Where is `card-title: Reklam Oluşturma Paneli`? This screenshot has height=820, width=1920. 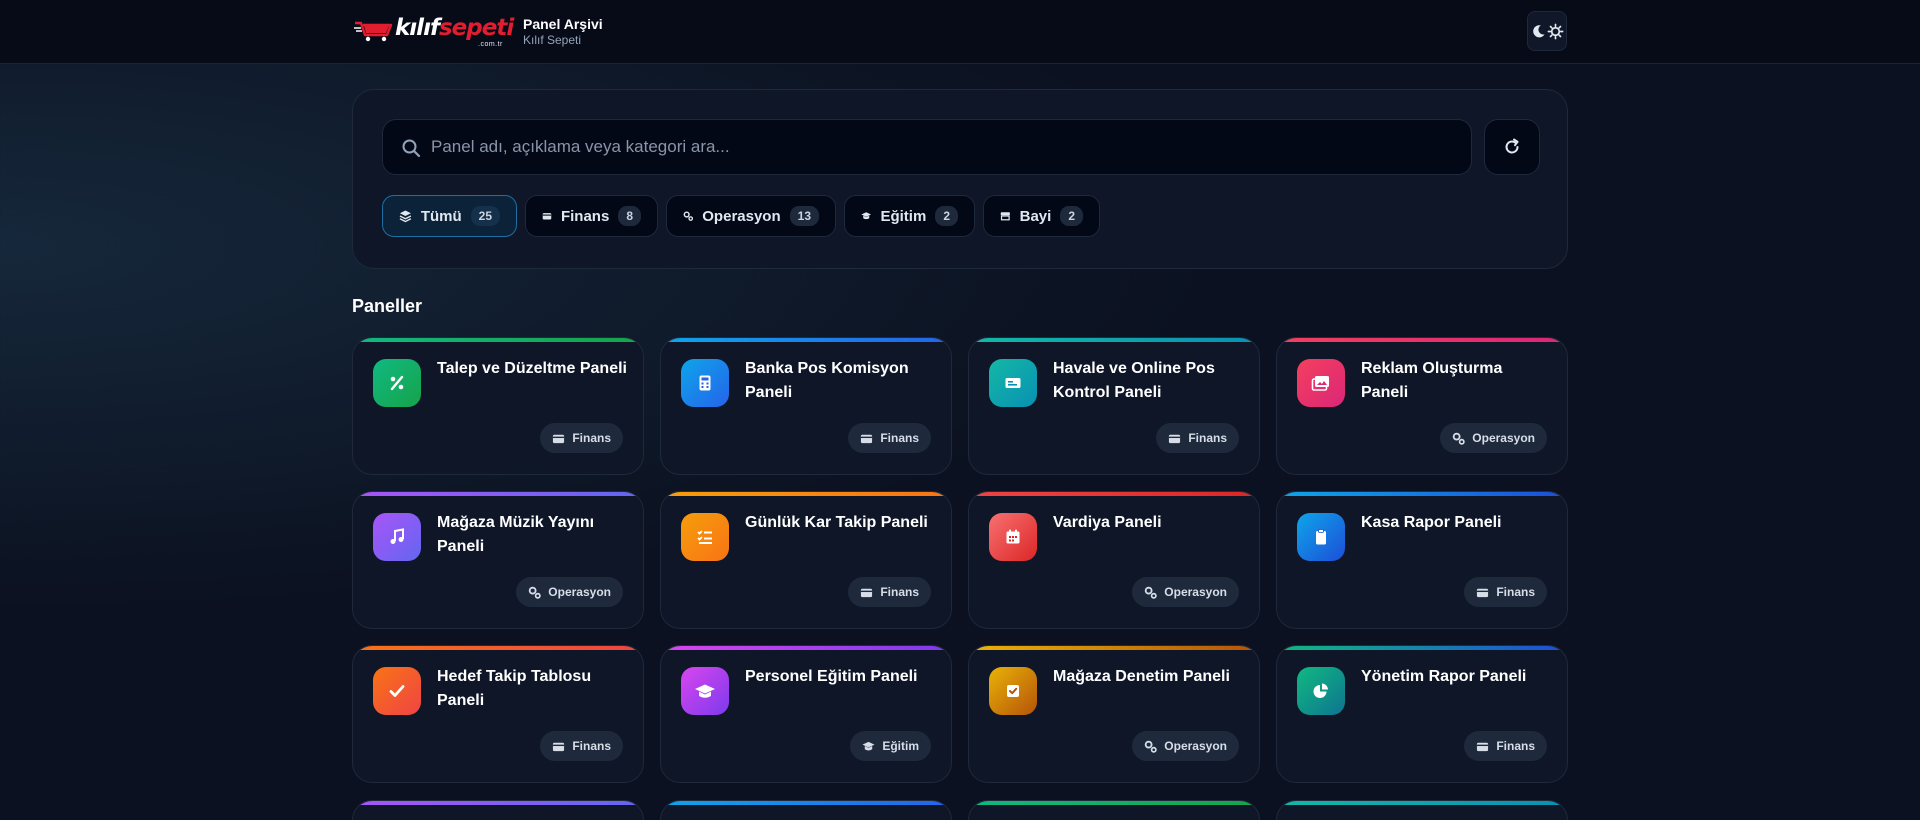
card-title: Reklam Oluşturma Paneli is located at coordinates (1432, 380).